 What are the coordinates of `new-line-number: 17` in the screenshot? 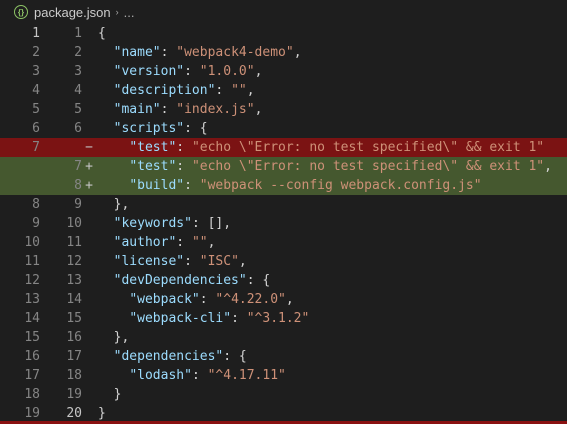 It's located at (74, 356).